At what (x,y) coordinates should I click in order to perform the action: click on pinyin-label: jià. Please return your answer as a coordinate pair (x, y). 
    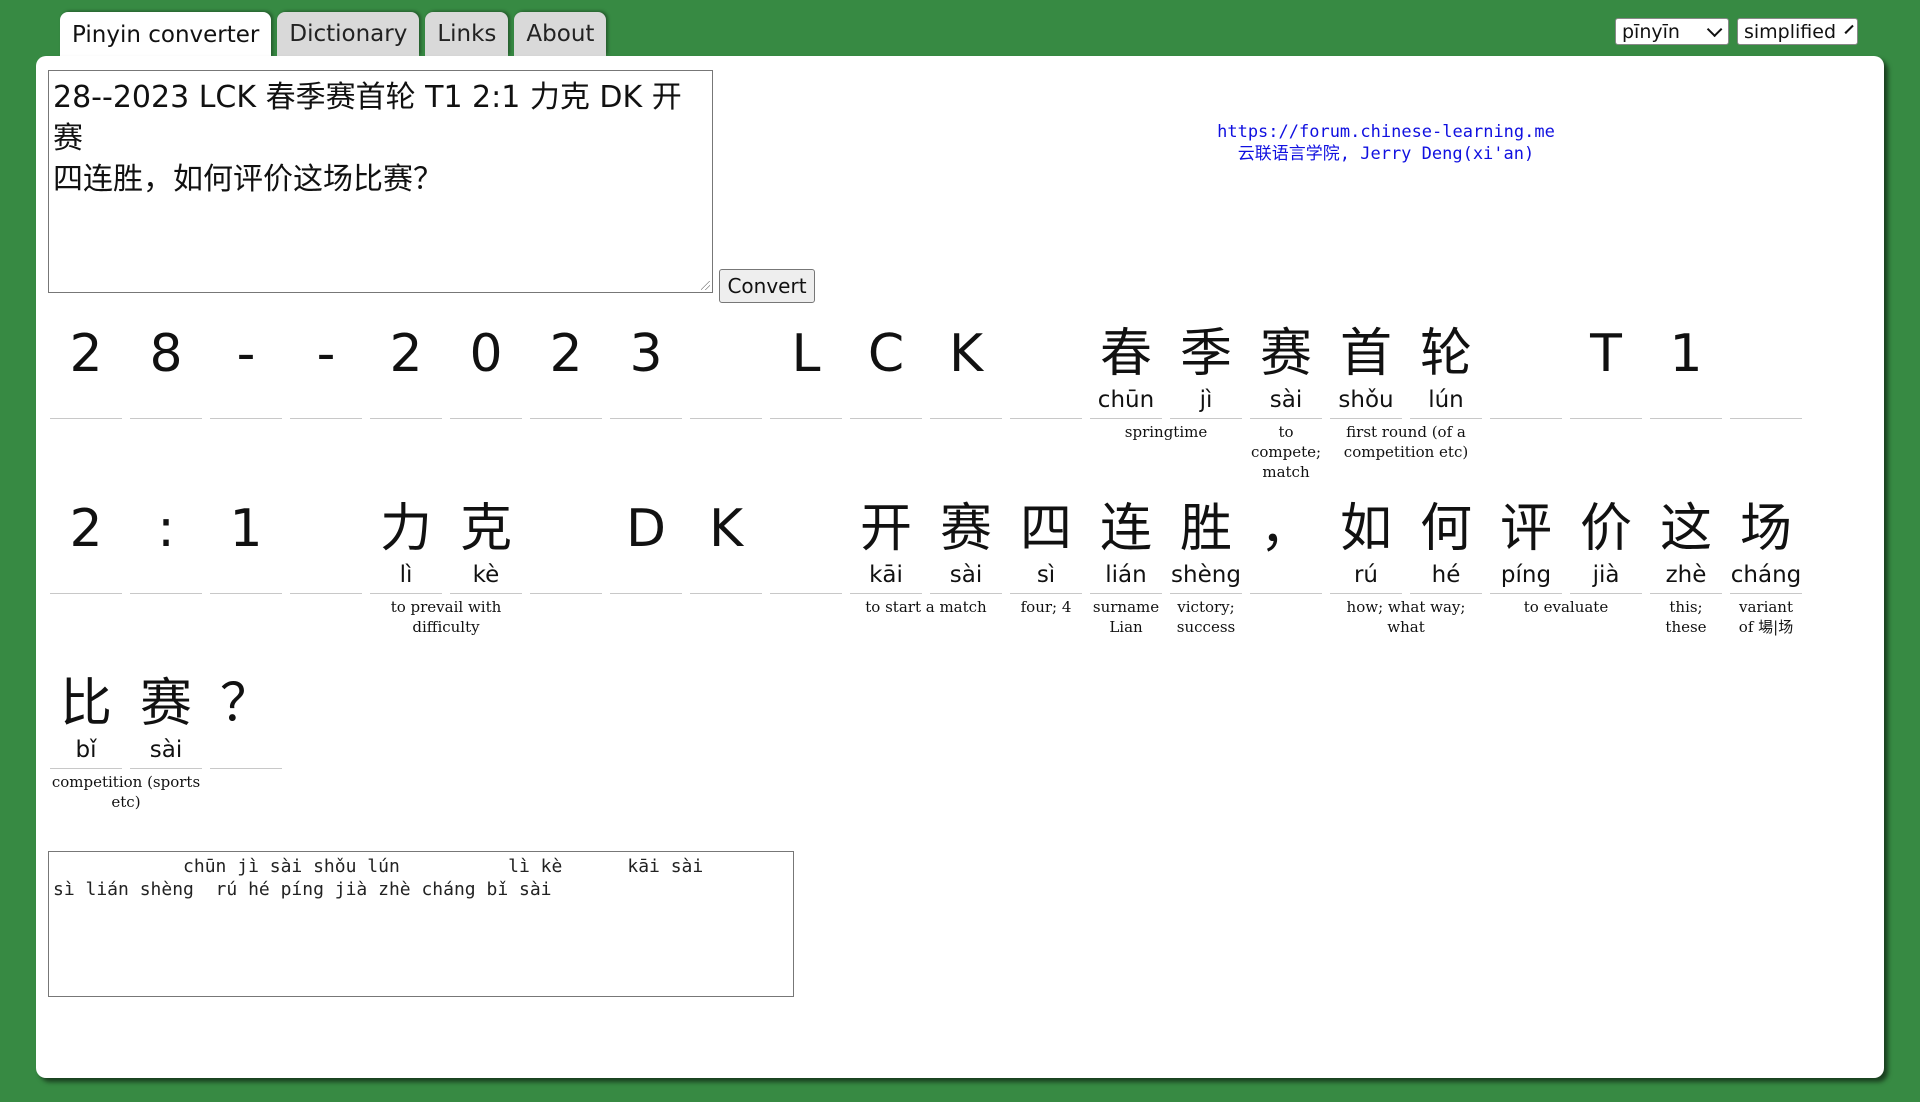
    Looking at the image, I should click on (1606, 576).